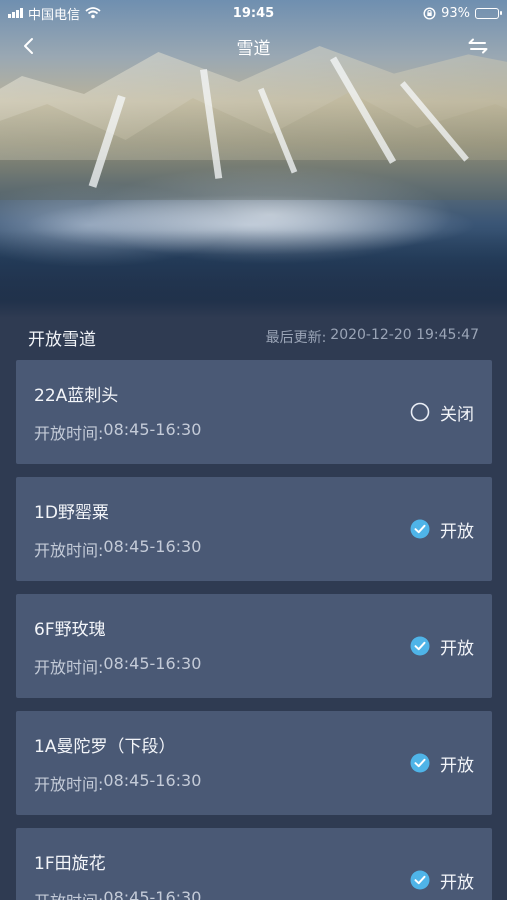  What do you see at coordinates (420, 412) in the screenshot?
I see `empty-circle-icon` at bounding box center [420, 412].